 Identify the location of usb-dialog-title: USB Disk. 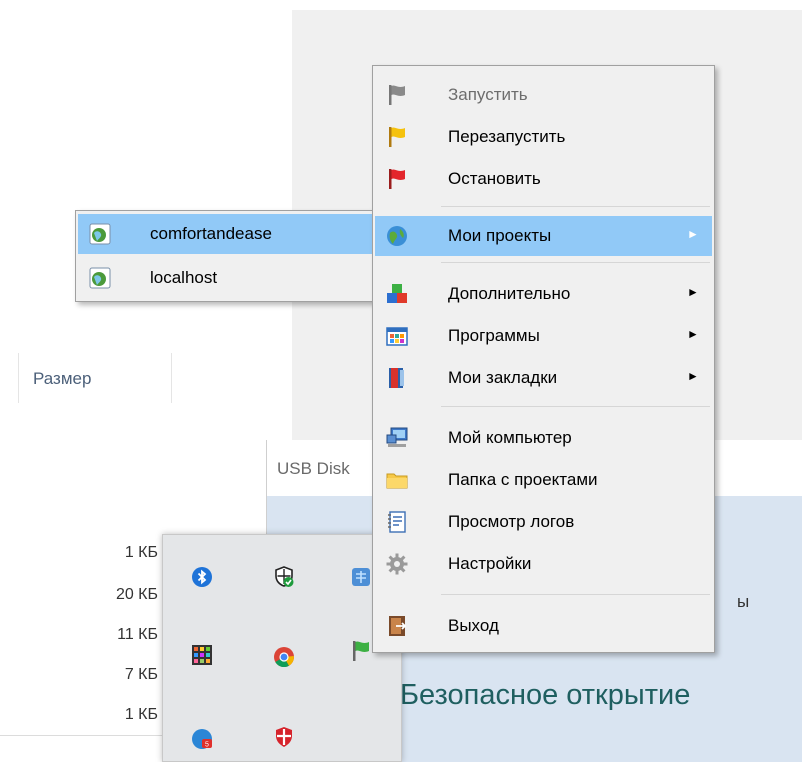
(313, 468).